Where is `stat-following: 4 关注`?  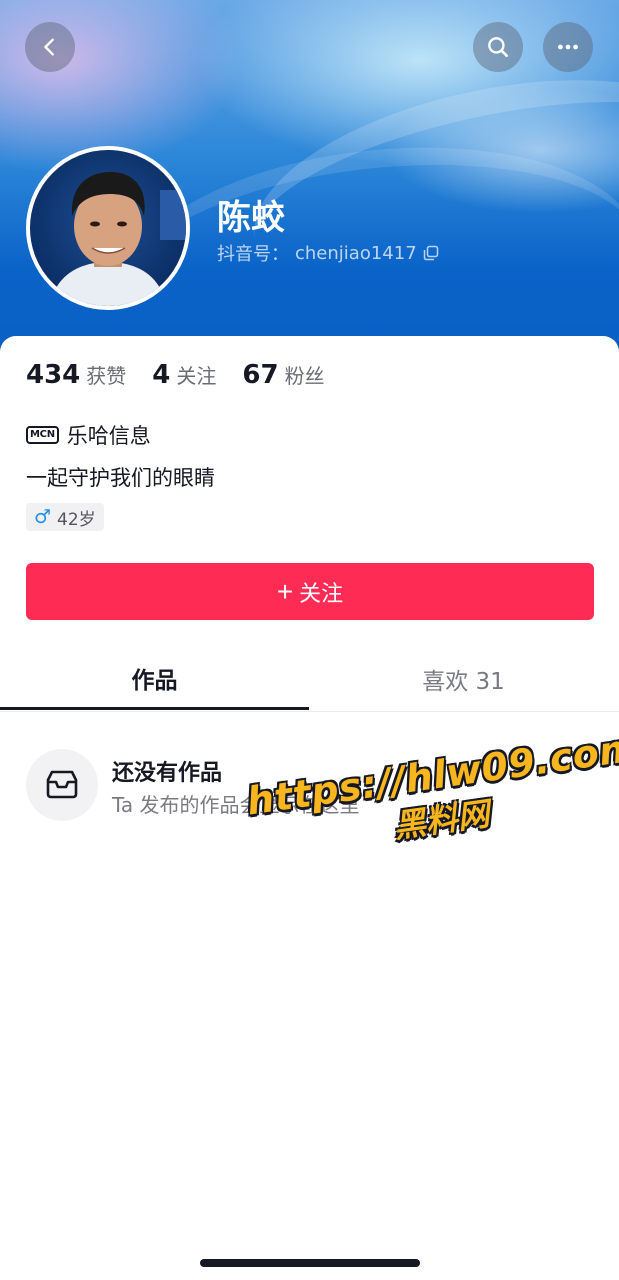 stat-following: 4 关注 is located at coordinates (184, 375).